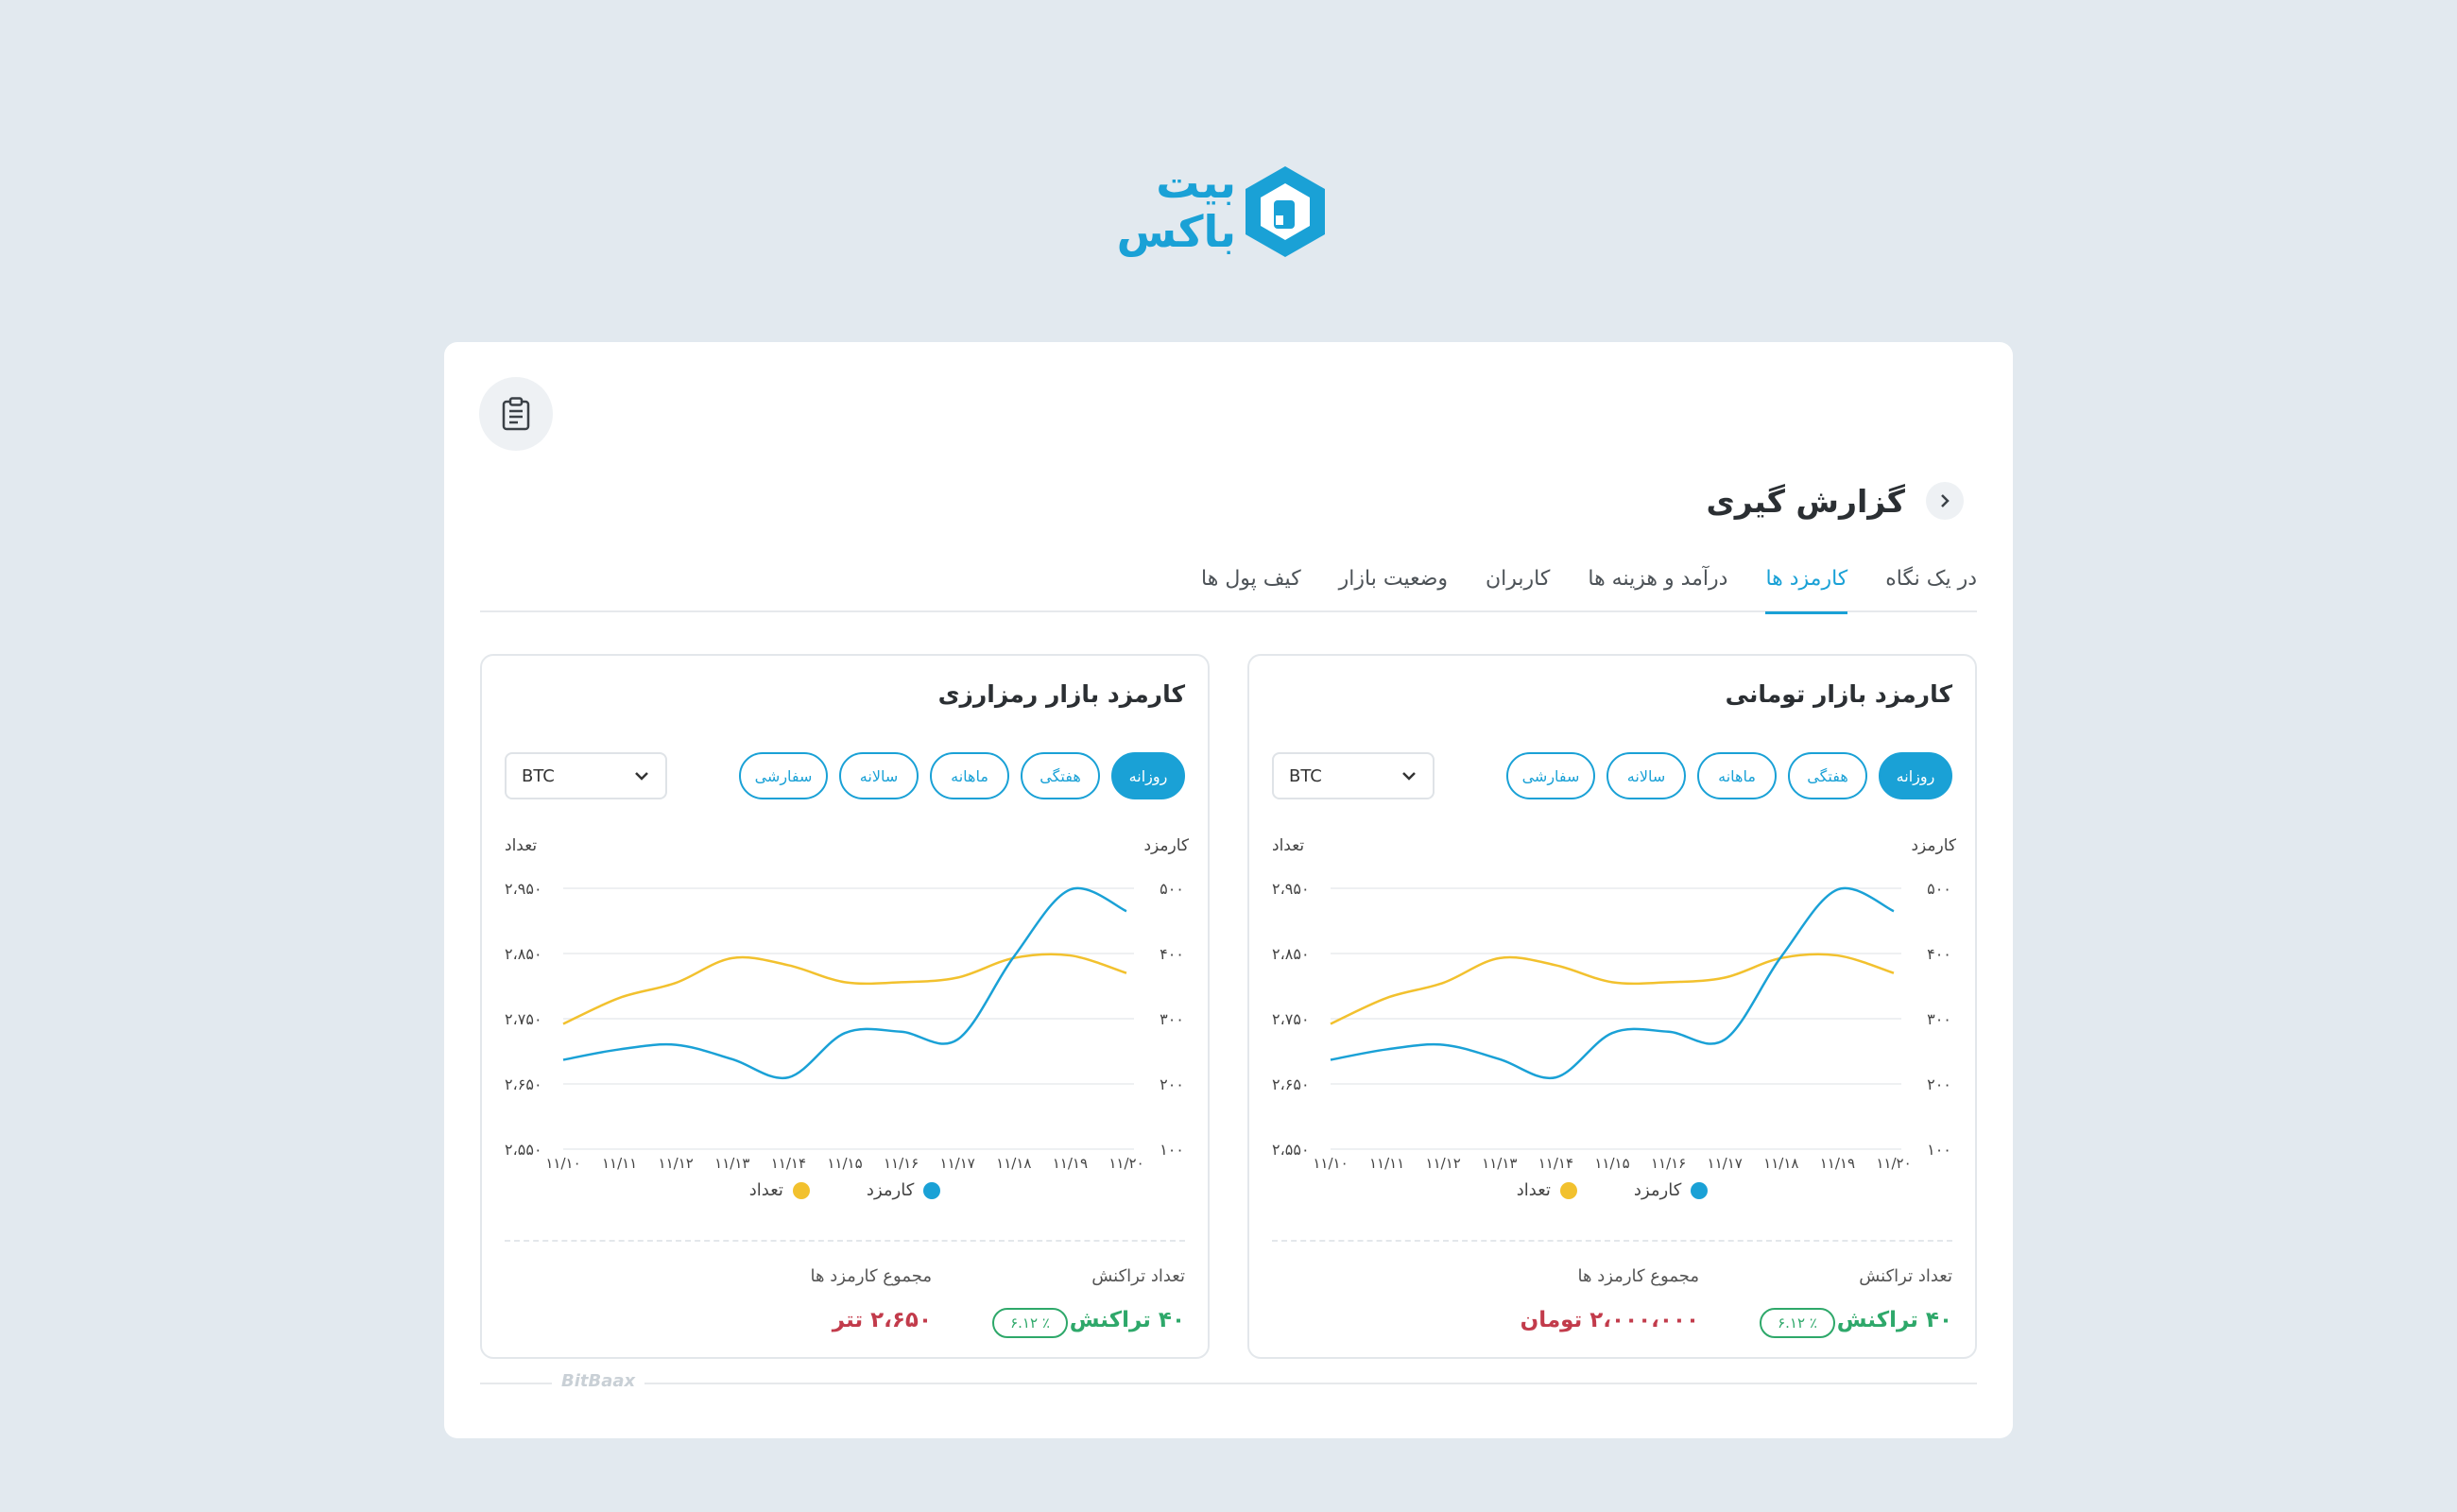  What do you see at coordinates (1070, 1163) in the screenshot?
I see `x-tick-label: ۱۱/۱۹` at bounding box center [1070, 1163].